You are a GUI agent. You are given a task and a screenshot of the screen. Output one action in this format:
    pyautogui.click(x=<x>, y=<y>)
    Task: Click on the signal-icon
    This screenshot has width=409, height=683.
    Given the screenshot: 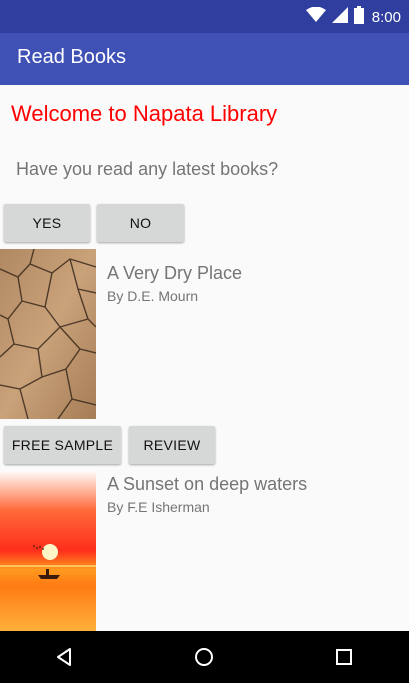 What is the action you would take?
    pyautogui.click(x=339, y=17)
    